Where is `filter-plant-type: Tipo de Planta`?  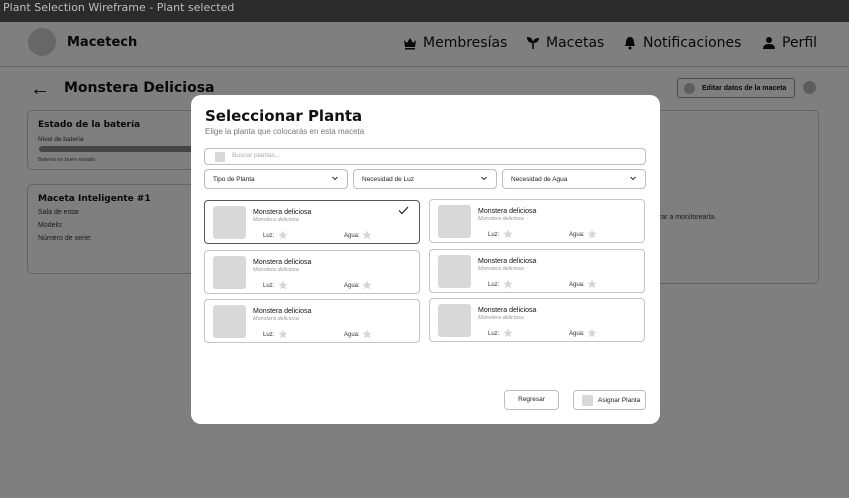
filter-plant-type: Tipo de Planta is located at coordinates (276, 179).